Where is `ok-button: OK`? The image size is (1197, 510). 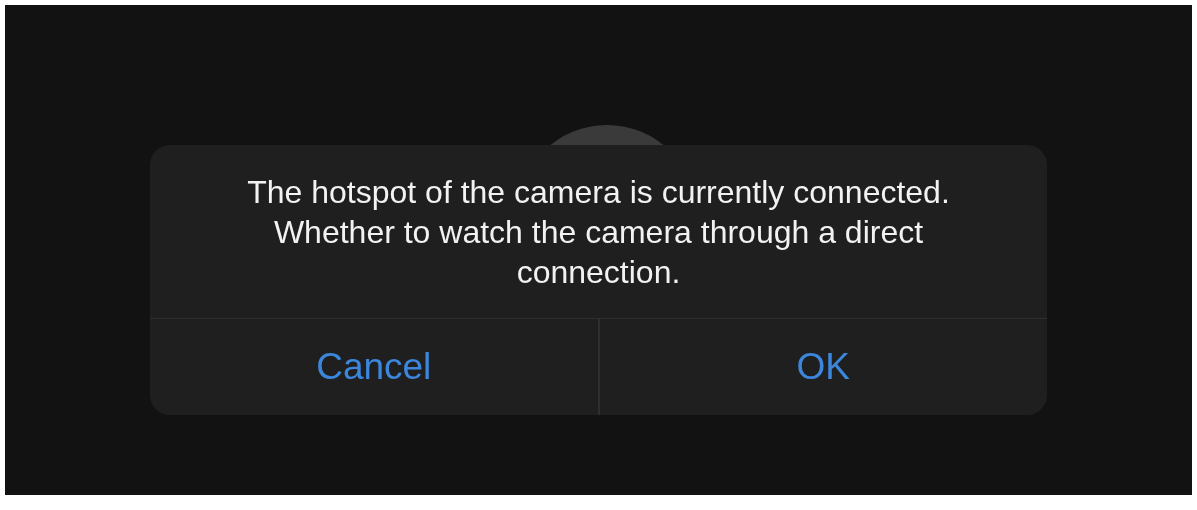
ok-button: OK is located at coordinates (822, 367).